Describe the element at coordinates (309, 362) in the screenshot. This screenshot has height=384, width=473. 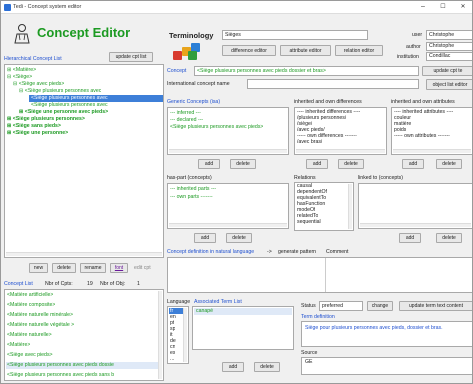
I see `source-text: GE` at that location.